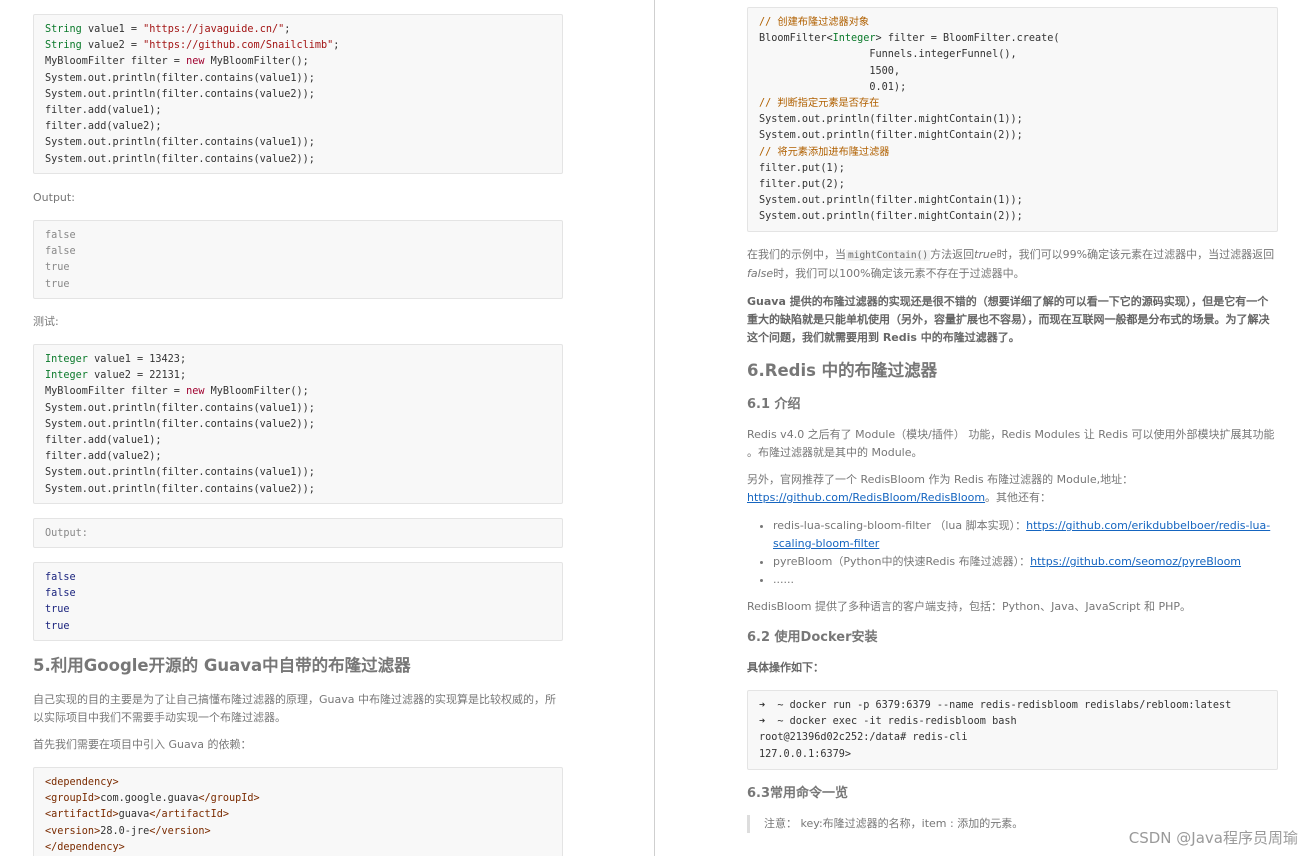 The height and width of the screenshot is (856, 1314). What do you see at coordinates (812, 637) in the screenshot?
I see `heading-docker: 6.2 使用Docker安装` at bounding box center [812, 637].